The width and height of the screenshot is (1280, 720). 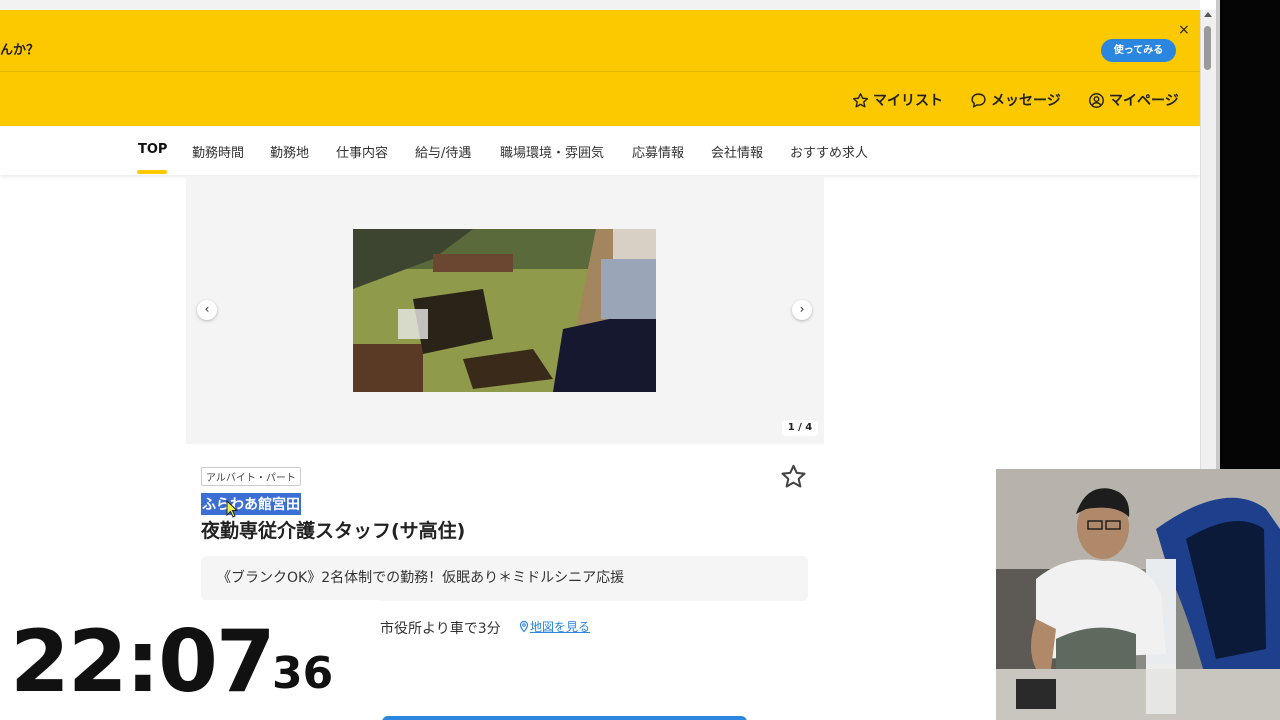 I want to click on clock-overlay: 22:07 36, so click(x=190, y=660).